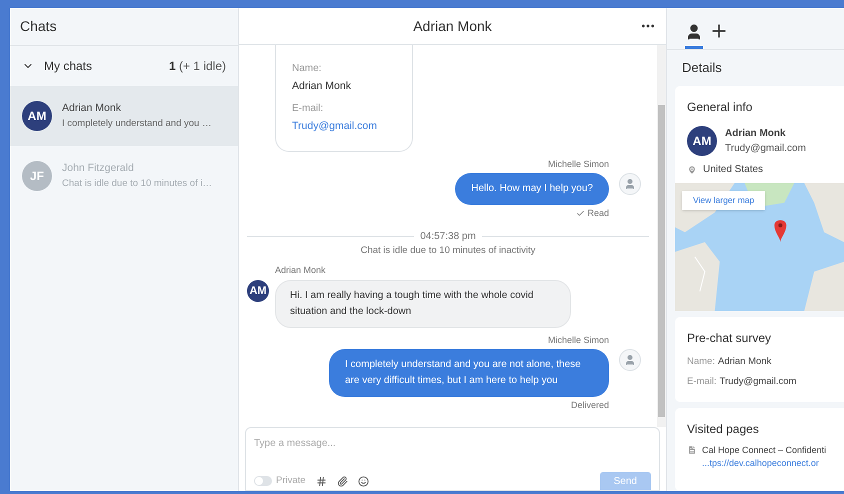 The height and width of the screenshot is (494, 844). I want to click on contact-location: United States, so click(733, 170).